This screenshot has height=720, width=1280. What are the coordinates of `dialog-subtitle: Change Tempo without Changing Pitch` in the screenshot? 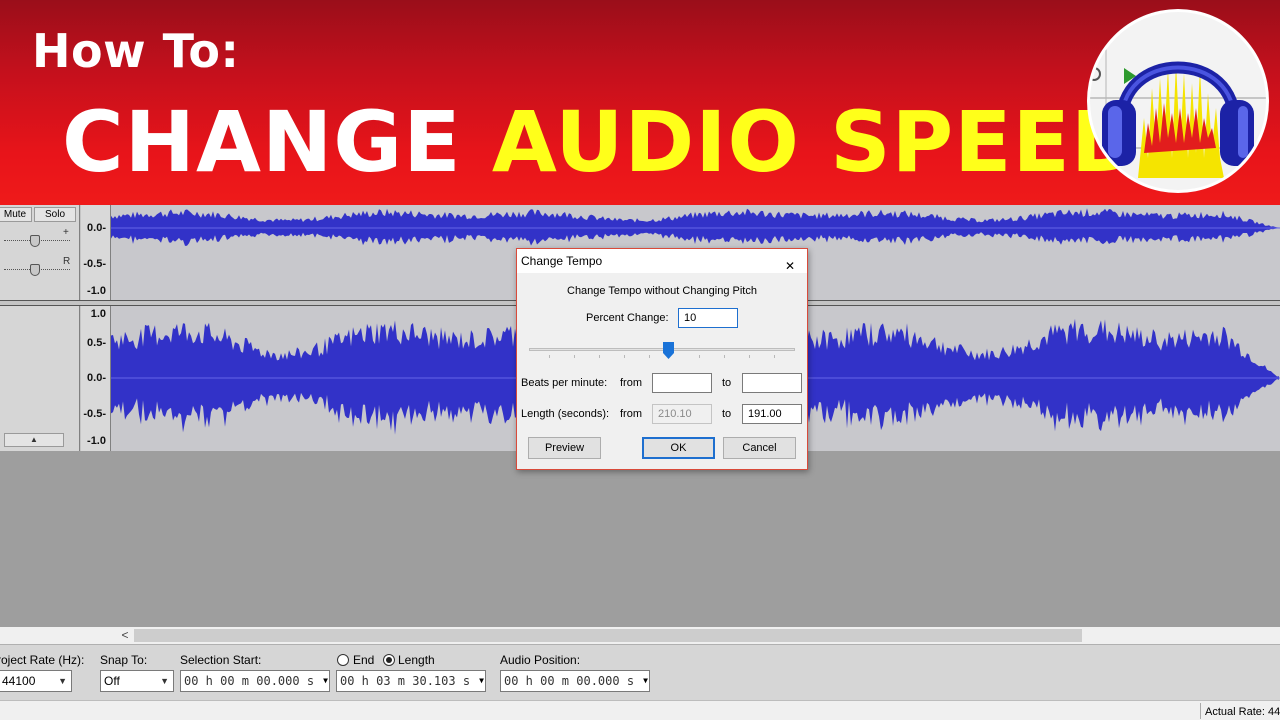 It's located at (662, 291).